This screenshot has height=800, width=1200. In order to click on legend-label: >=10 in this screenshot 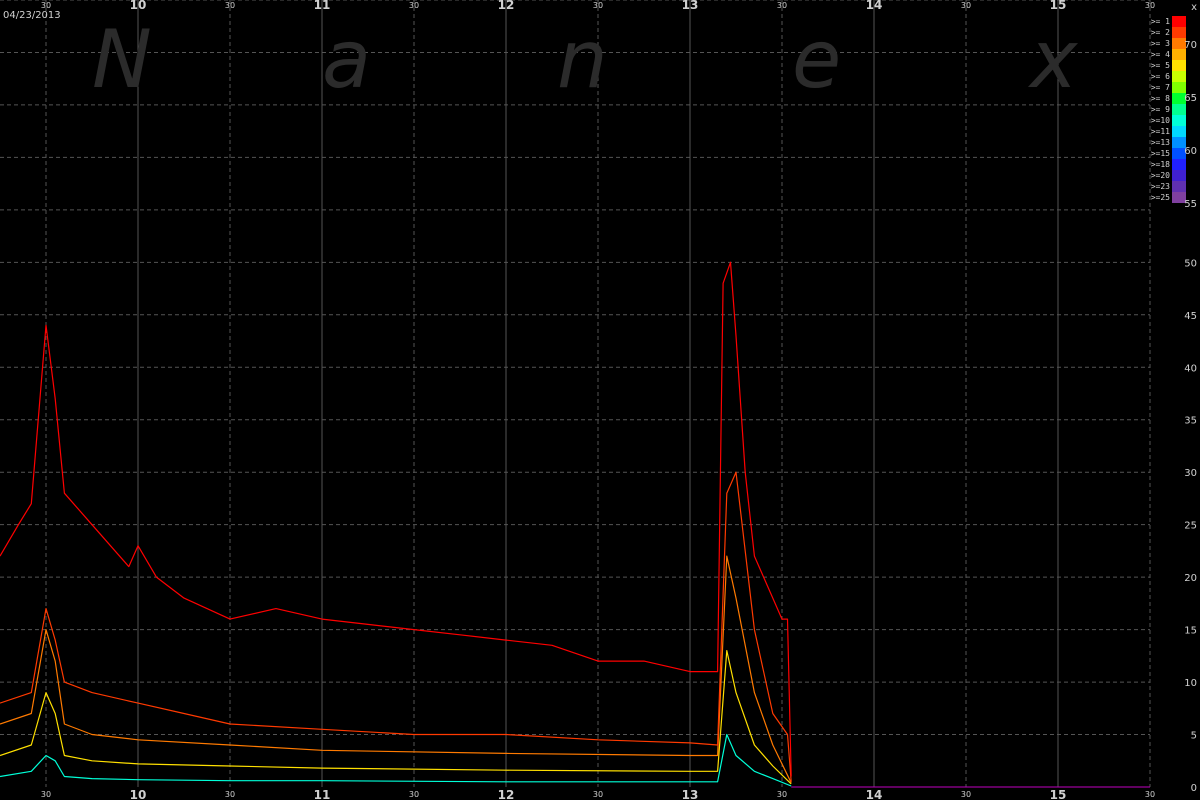, I will do `click(1160, 120)`.